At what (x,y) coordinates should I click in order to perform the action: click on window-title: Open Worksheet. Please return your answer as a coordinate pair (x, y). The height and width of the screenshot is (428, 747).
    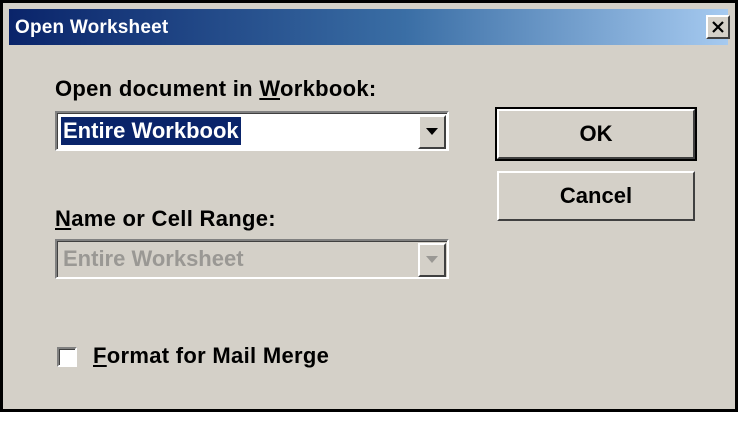
    Looking at the image, I should click on (92, 27).